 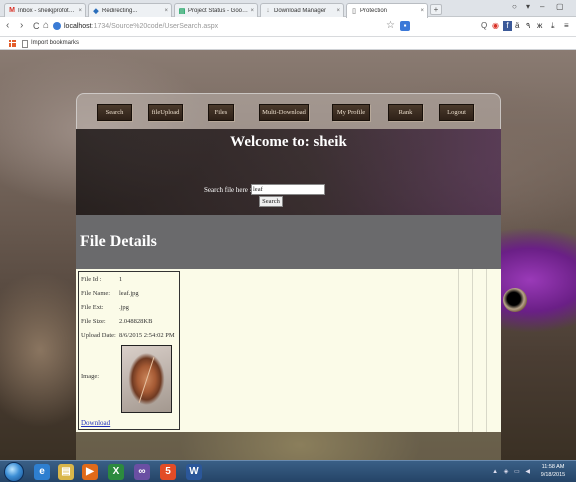 What do you see at coordinates (165, 112) in the screenshot?
I see `nav-fileupload-button: fileUpload` at bounding box center [165, 112].